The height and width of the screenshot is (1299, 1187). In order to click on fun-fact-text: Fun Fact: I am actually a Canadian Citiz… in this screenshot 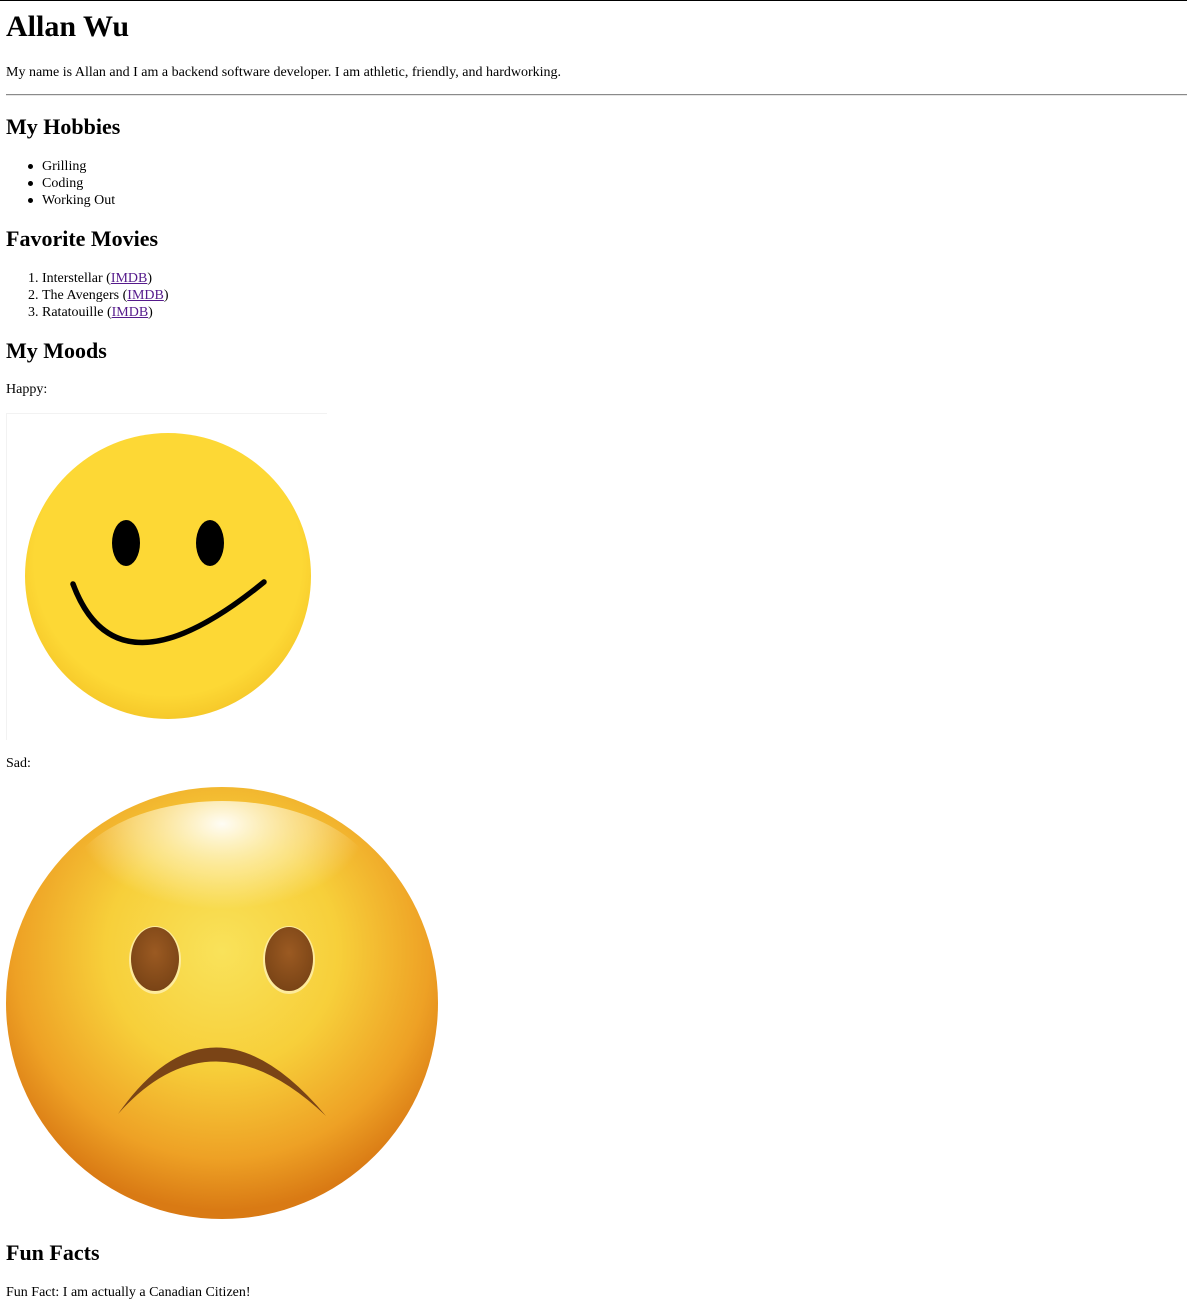, I will do `click(128, 1292)`.